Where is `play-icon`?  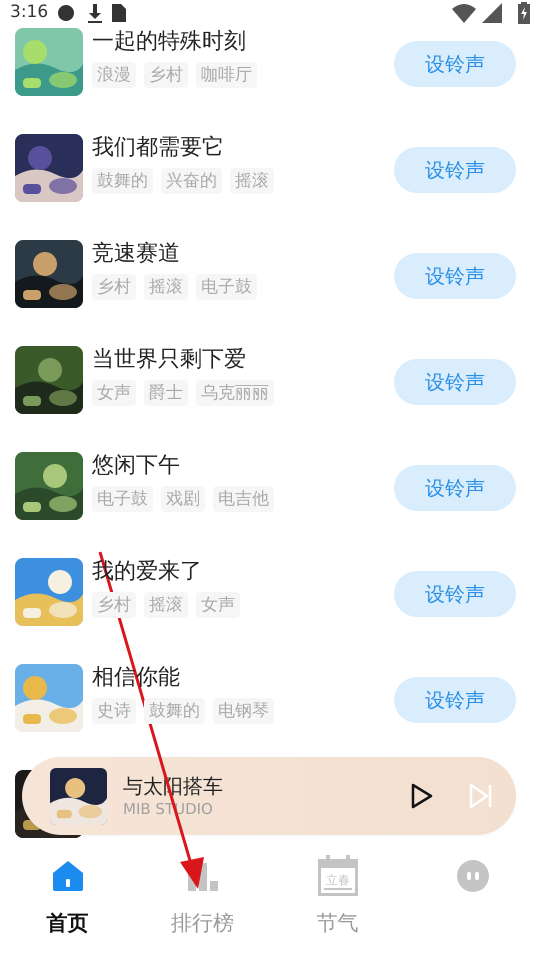 play-icon is located at coordinates (422, 796).